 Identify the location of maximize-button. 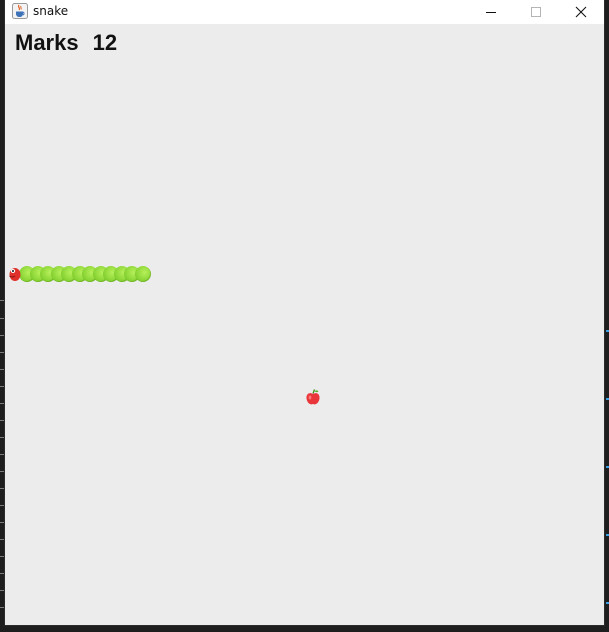
(535, 12).